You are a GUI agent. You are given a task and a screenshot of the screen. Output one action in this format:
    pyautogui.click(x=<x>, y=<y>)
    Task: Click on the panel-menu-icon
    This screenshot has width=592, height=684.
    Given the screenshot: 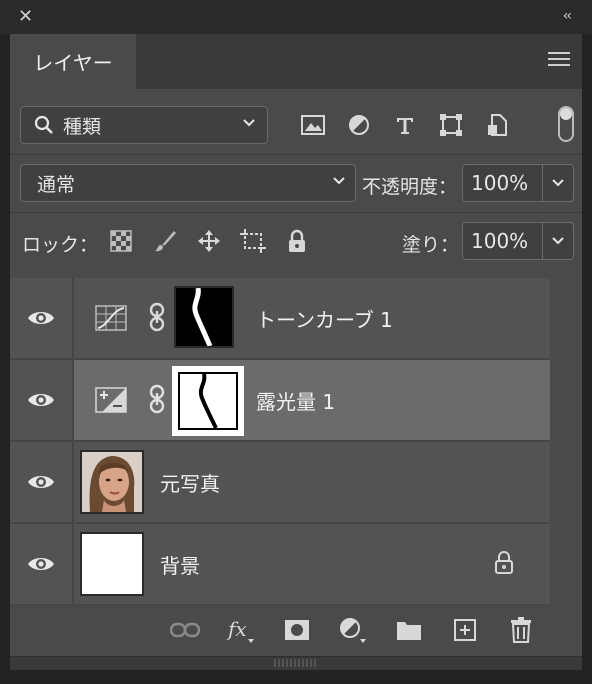 What is the action you would take?
    pyautogui.click(x=559, y=61)
    